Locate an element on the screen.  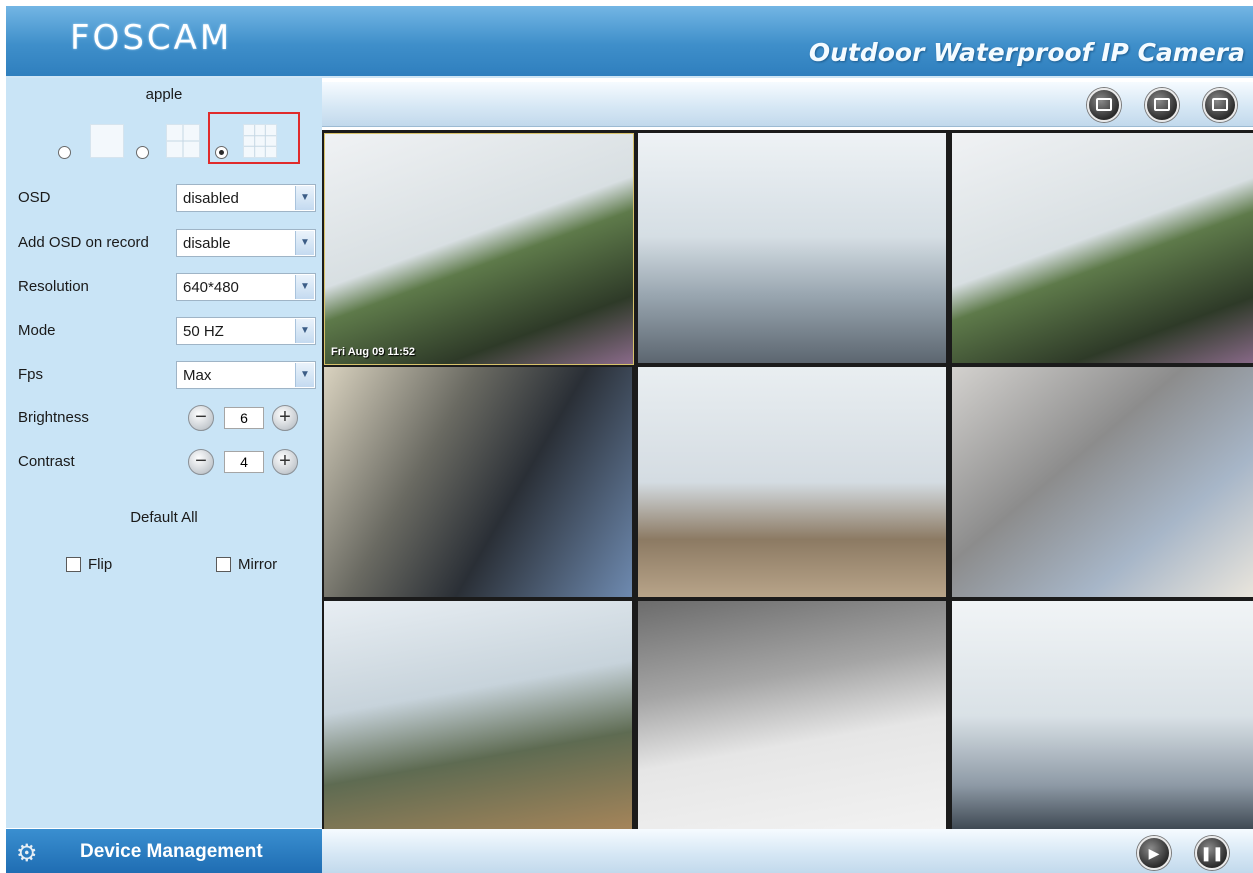
contrast-increase-button: + is located at coordinates (285, 462).